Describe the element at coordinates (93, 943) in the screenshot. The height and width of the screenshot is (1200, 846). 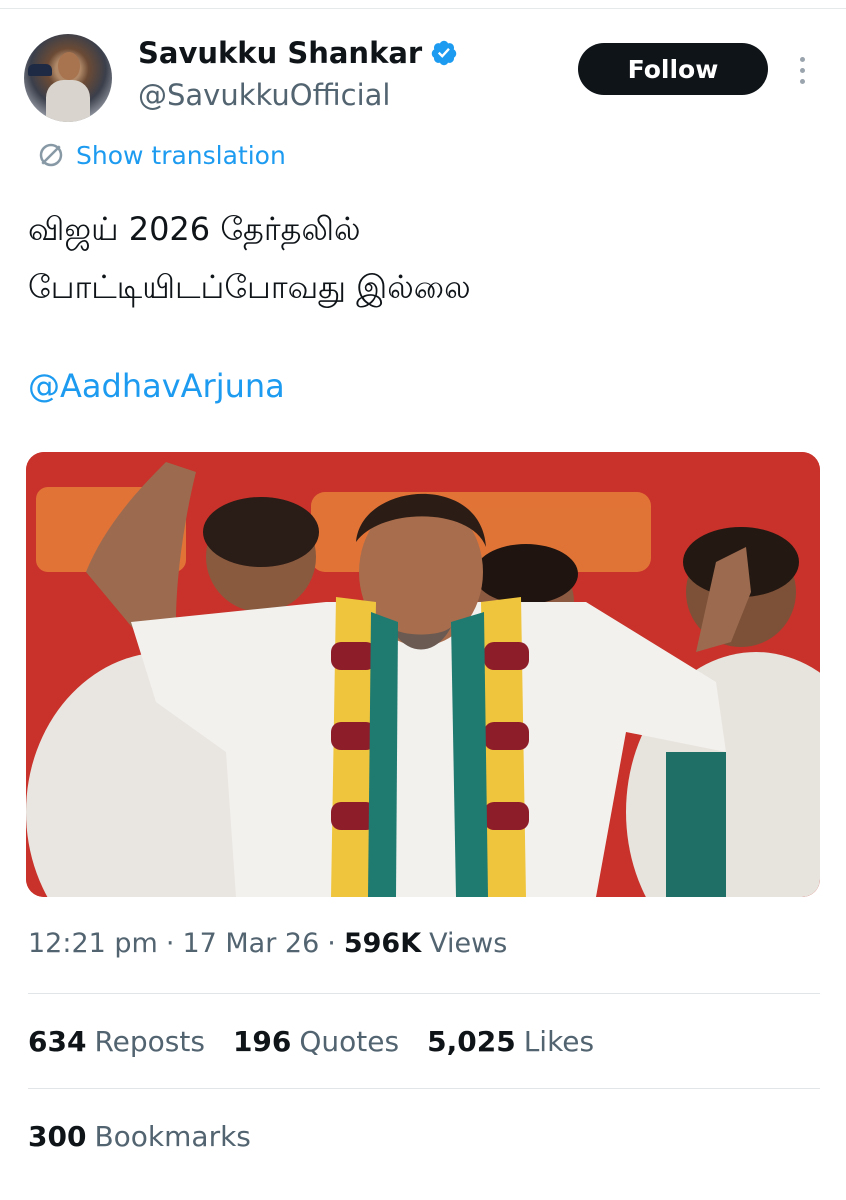
I see `tweet-time: 12:21 pm` at that location.